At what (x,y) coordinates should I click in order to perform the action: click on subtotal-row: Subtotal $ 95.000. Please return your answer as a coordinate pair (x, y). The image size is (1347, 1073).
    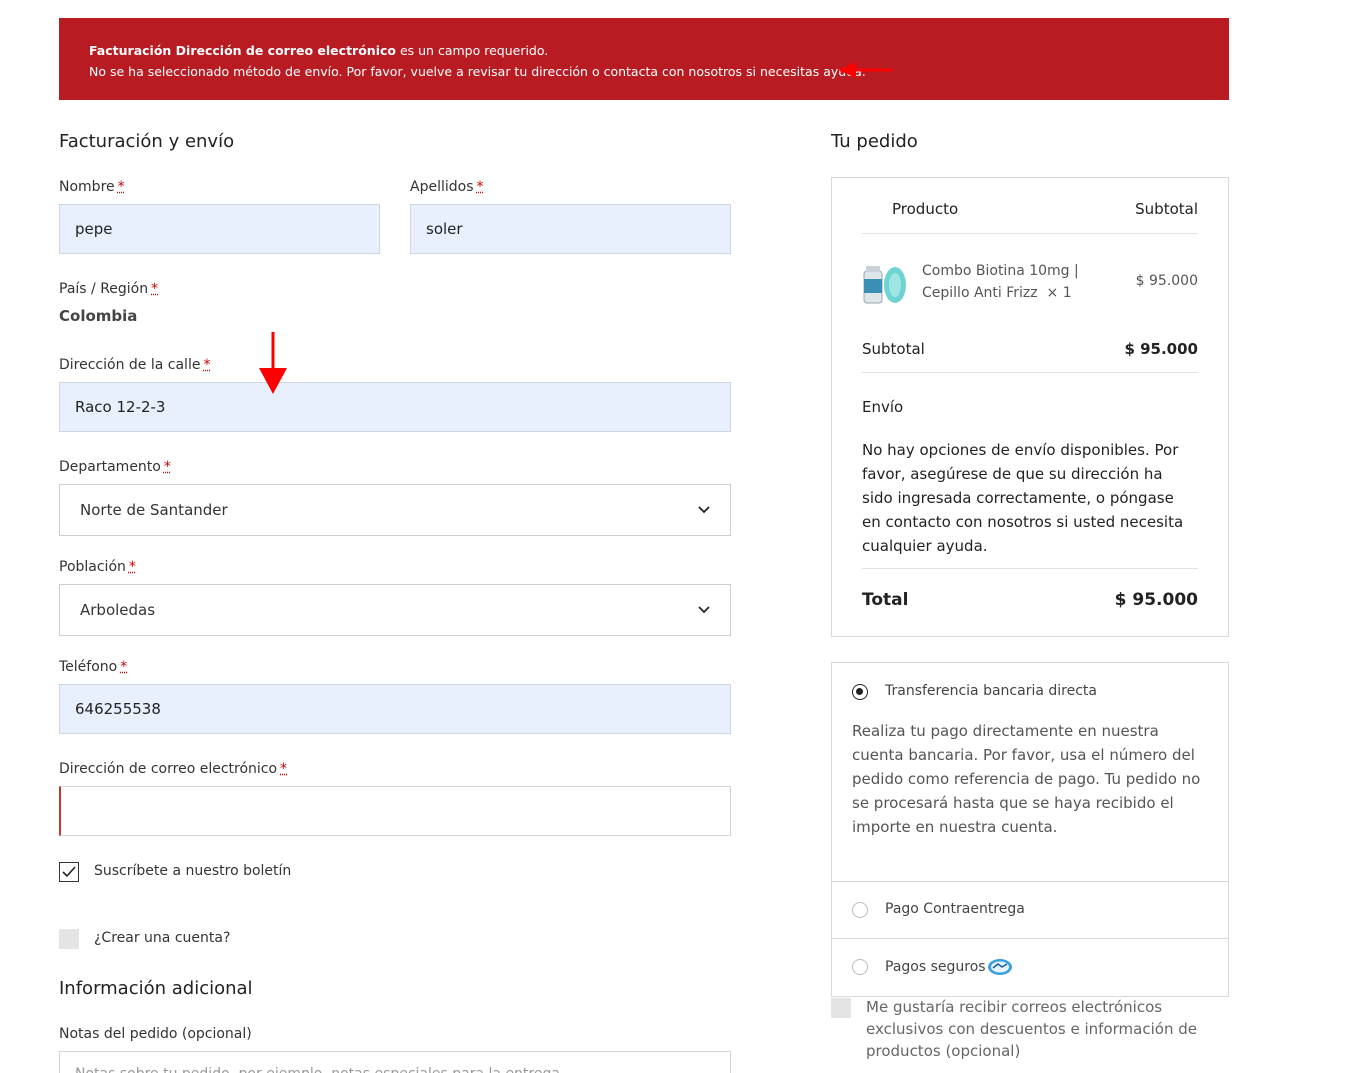
    Looking at the image, I should click on (1030, 349).